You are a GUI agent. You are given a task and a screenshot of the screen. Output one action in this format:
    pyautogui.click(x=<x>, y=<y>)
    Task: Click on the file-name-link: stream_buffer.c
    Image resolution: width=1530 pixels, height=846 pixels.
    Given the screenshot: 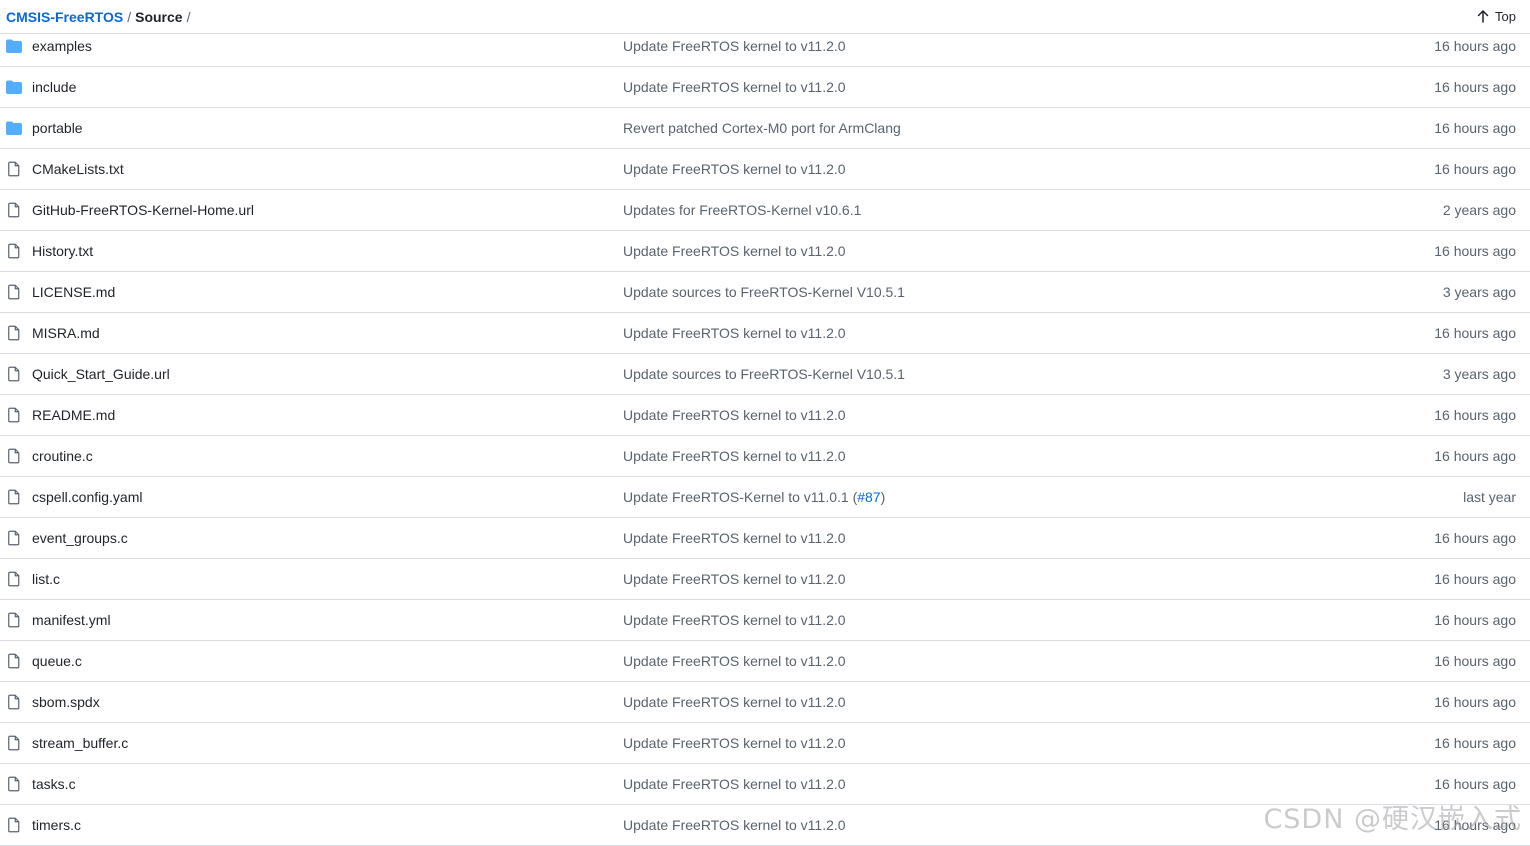 What is the action you would take?
    pyautogui.click(x=80, y=743)
    